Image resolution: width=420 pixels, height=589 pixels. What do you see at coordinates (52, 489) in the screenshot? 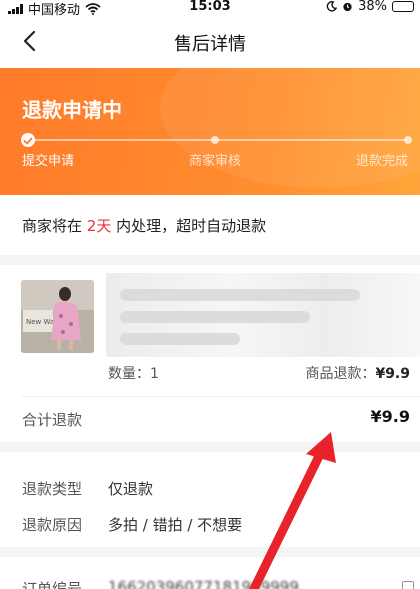
I see `refund-type-label: 退款类型` at bounding box center [52, 489].